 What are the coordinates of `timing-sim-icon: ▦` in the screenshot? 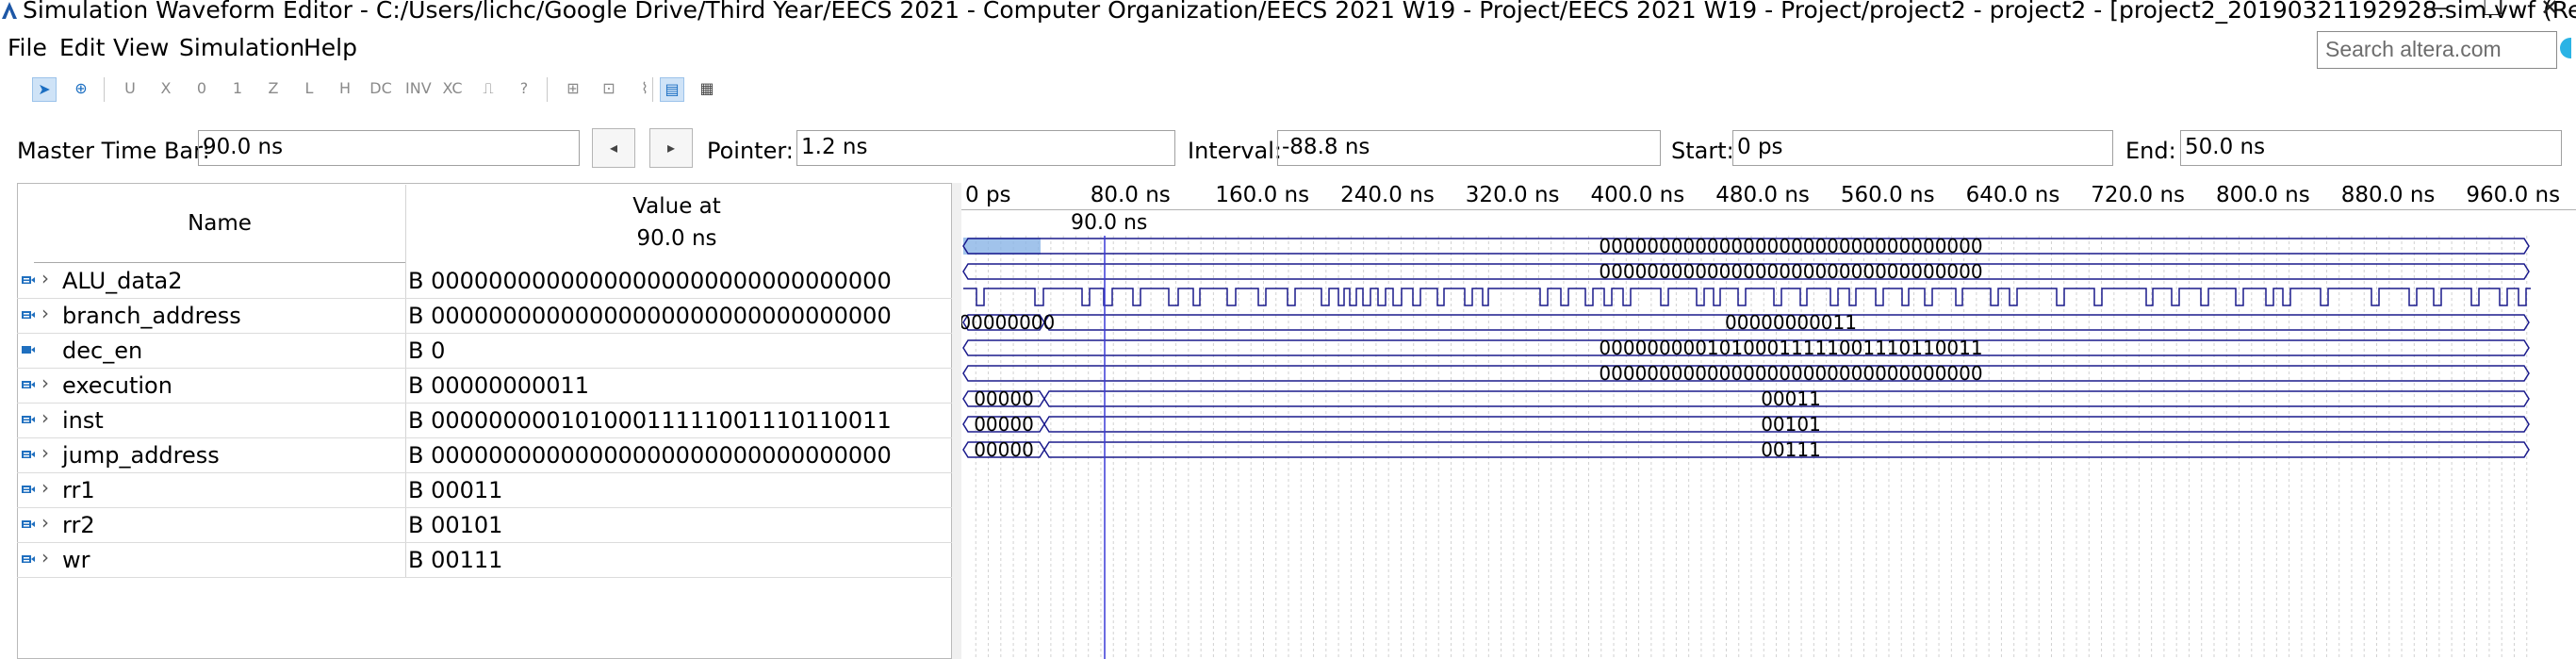 It's located at (707, 88).